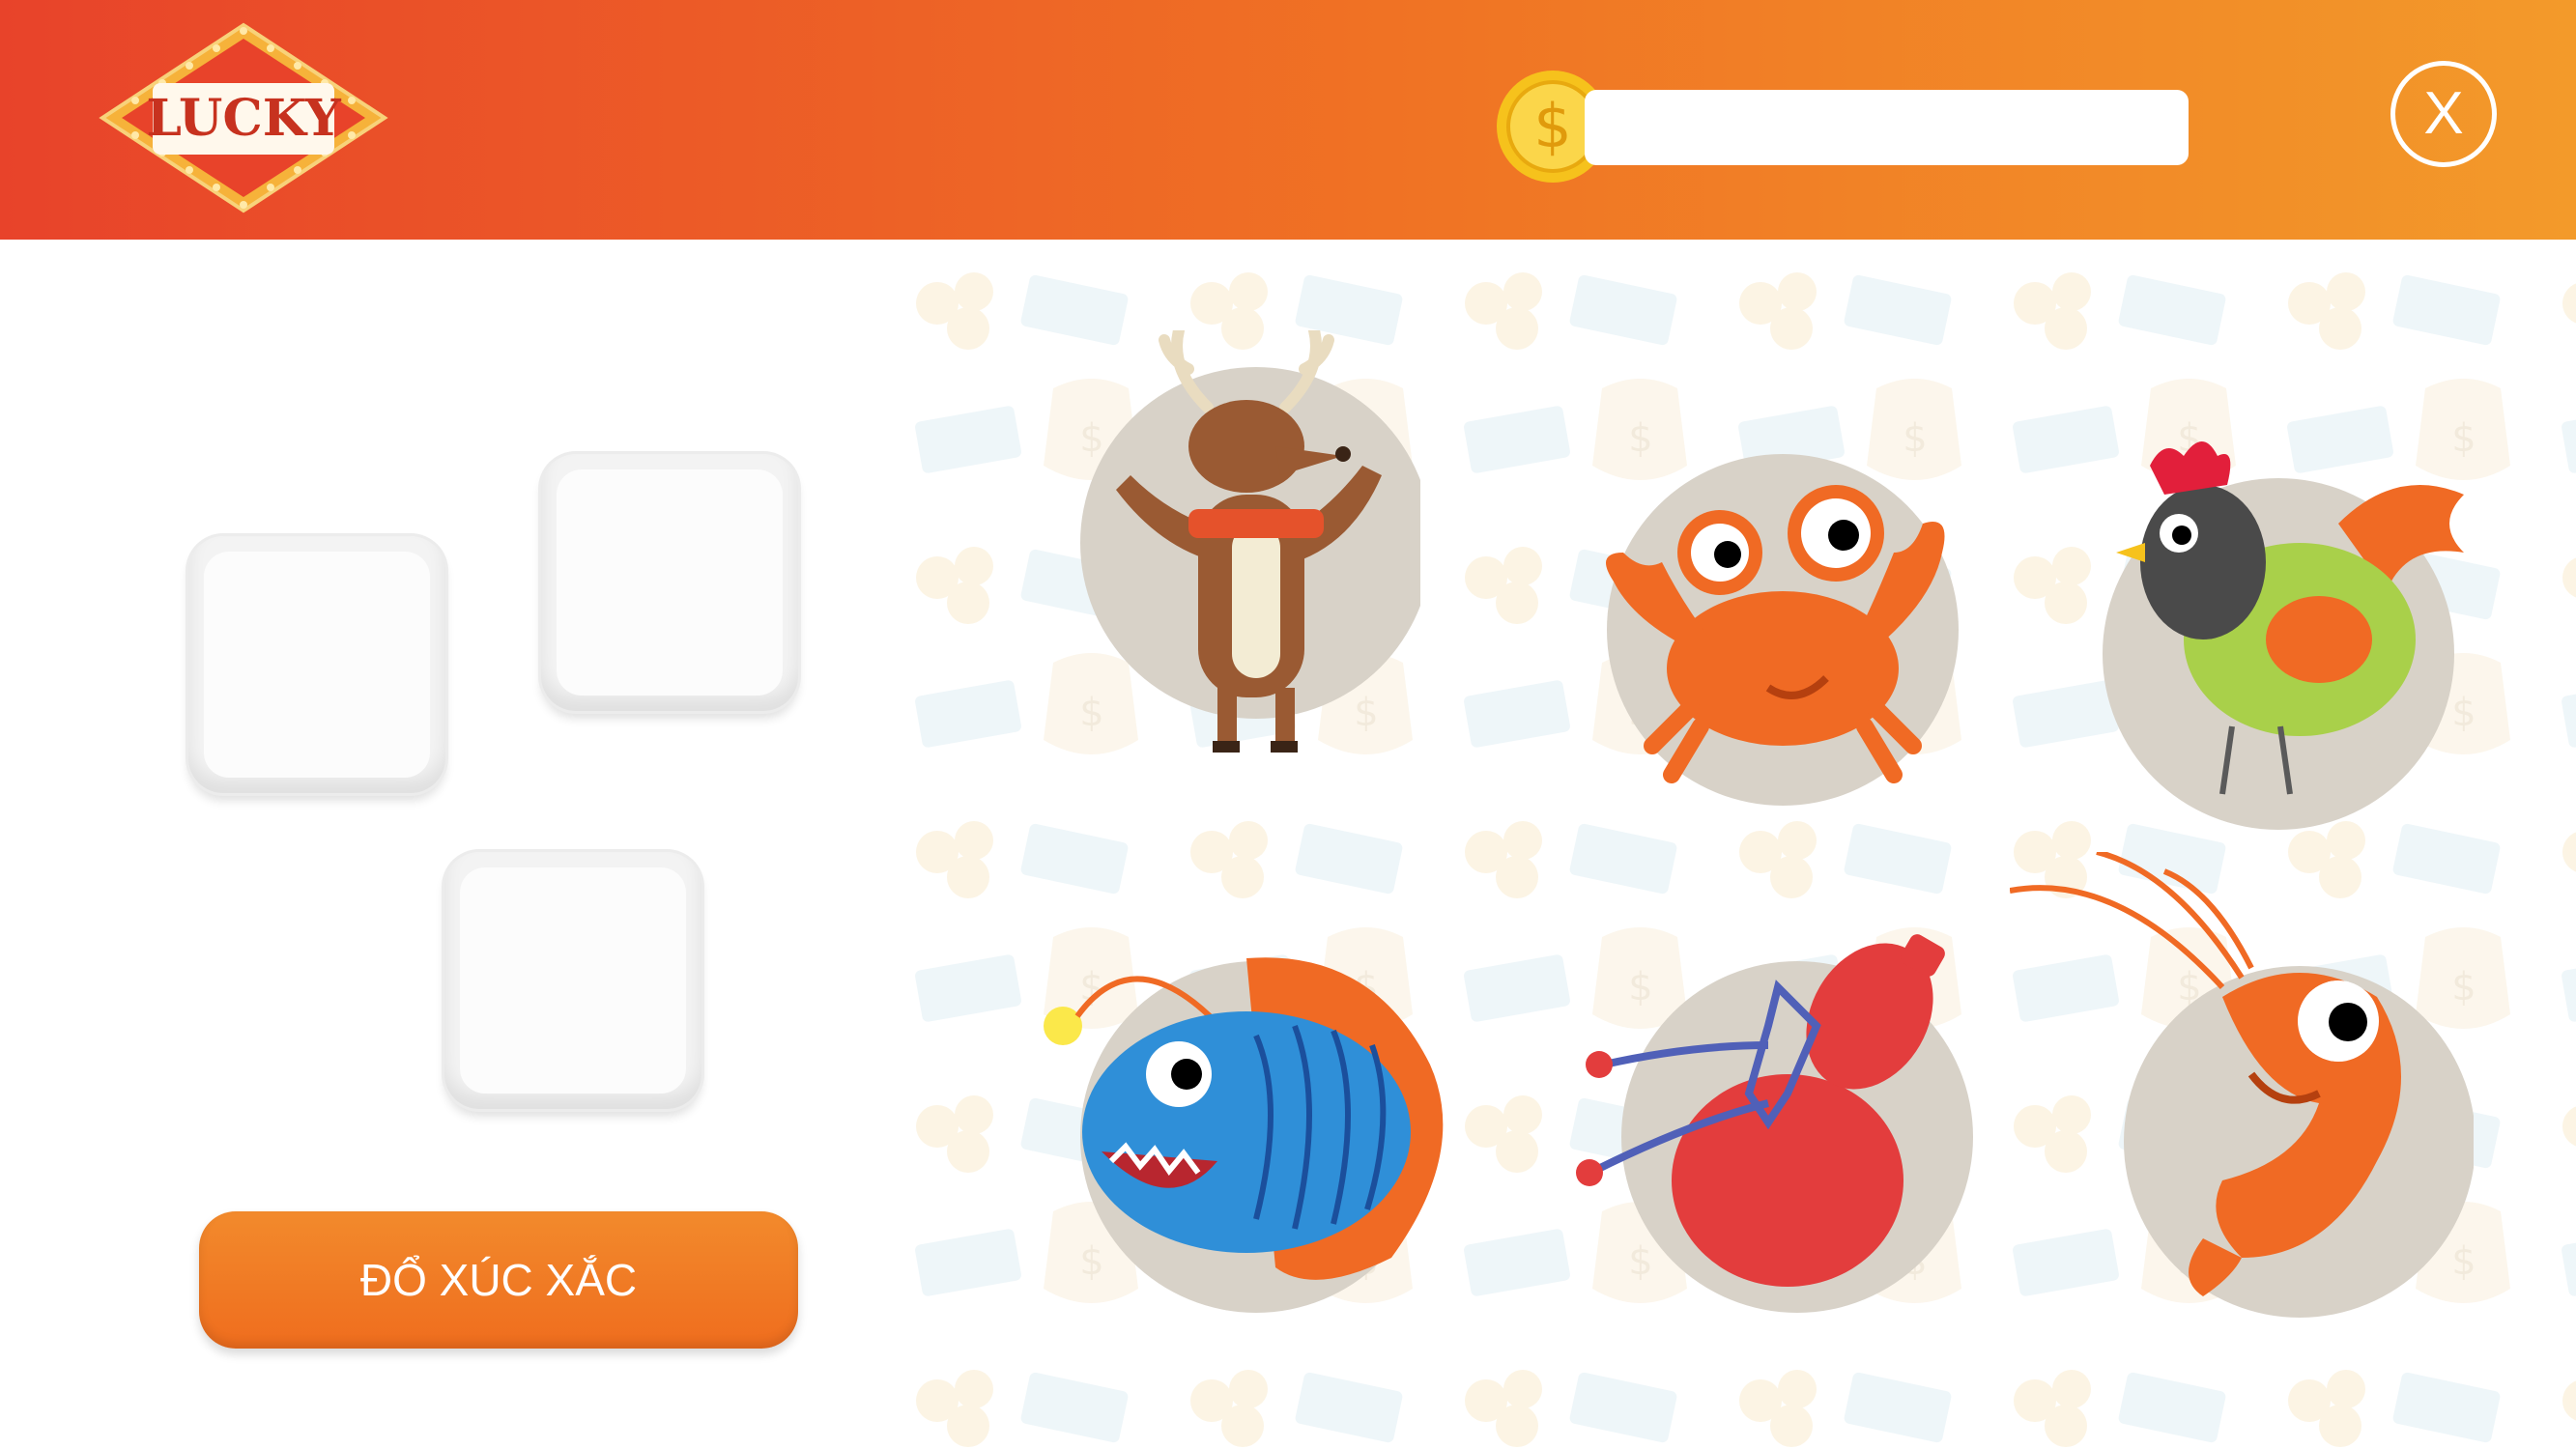 Image resolution: width=2576 pixels, height=1449 pixels. Describe the element at coordinates (2242, 1093) in the screenshot. I see `shrimp-icon` at that location.